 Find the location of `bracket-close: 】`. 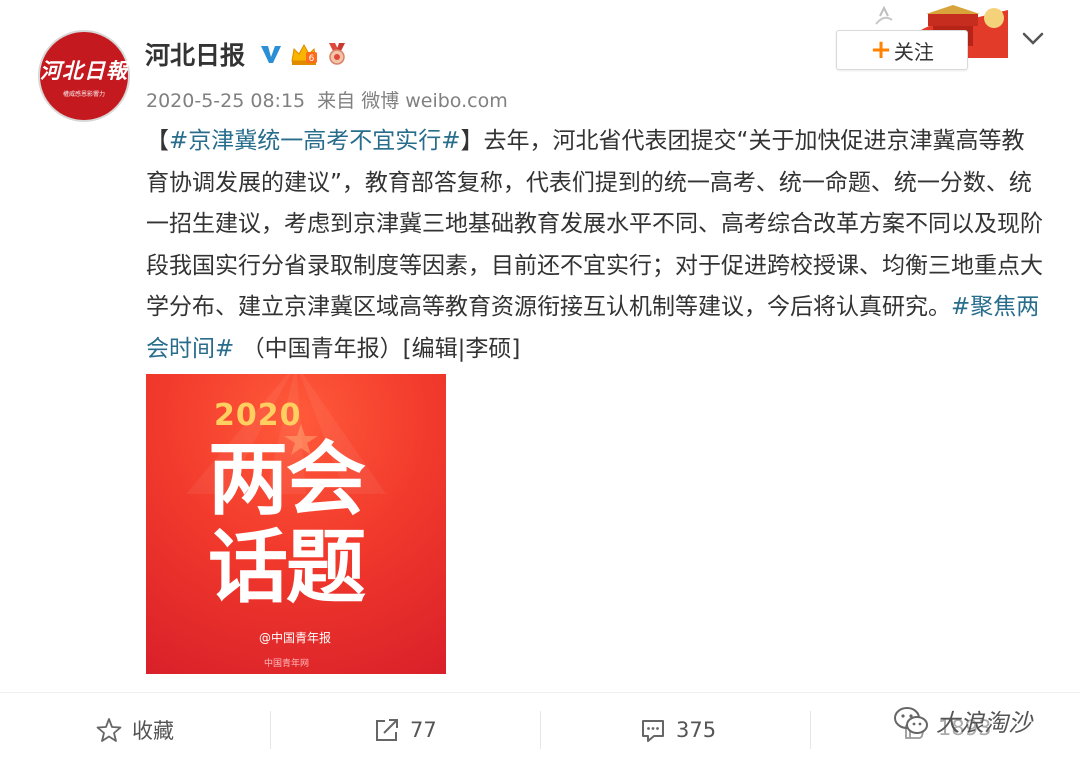

bracket-close: 】 is located at coordinates (472, 141).